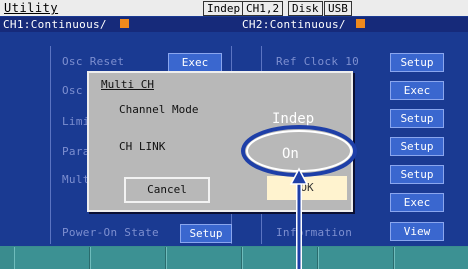  Describe the element at coordinates (338, 8) in the screenshot. I see `usb-badge: USB` at that location.